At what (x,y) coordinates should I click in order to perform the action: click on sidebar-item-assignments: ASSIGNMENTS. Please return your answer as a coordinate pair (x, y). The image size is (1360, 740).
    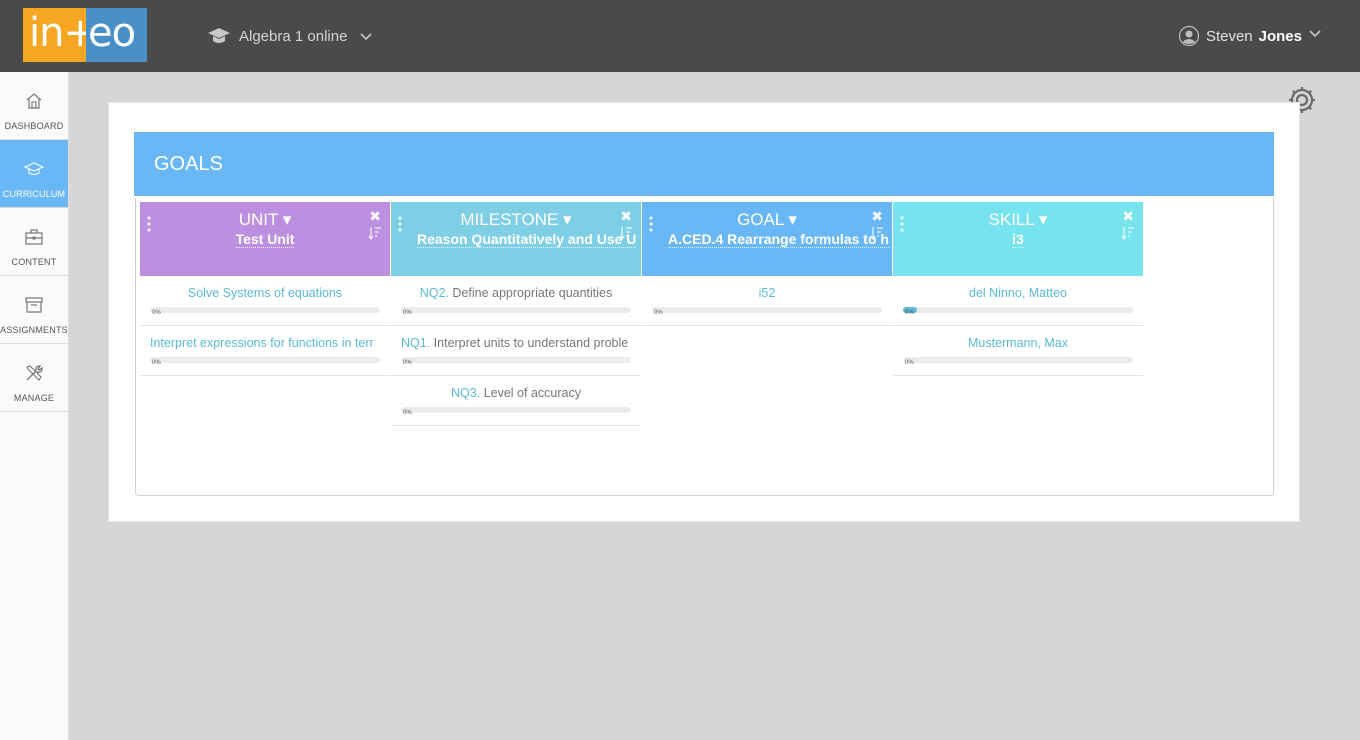
    Looking at the image, I should click on (34, 310).